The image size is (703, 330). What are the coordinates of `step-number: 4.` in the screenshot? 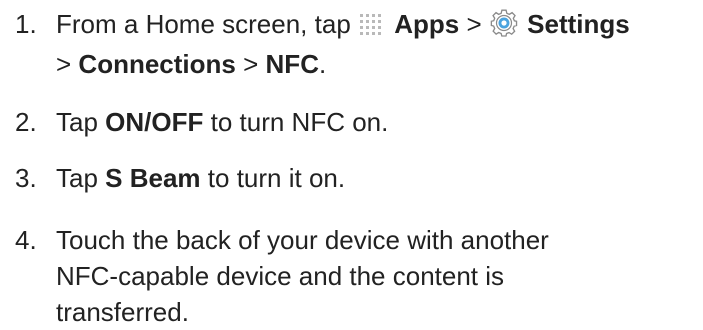 It's located at (26, 240).